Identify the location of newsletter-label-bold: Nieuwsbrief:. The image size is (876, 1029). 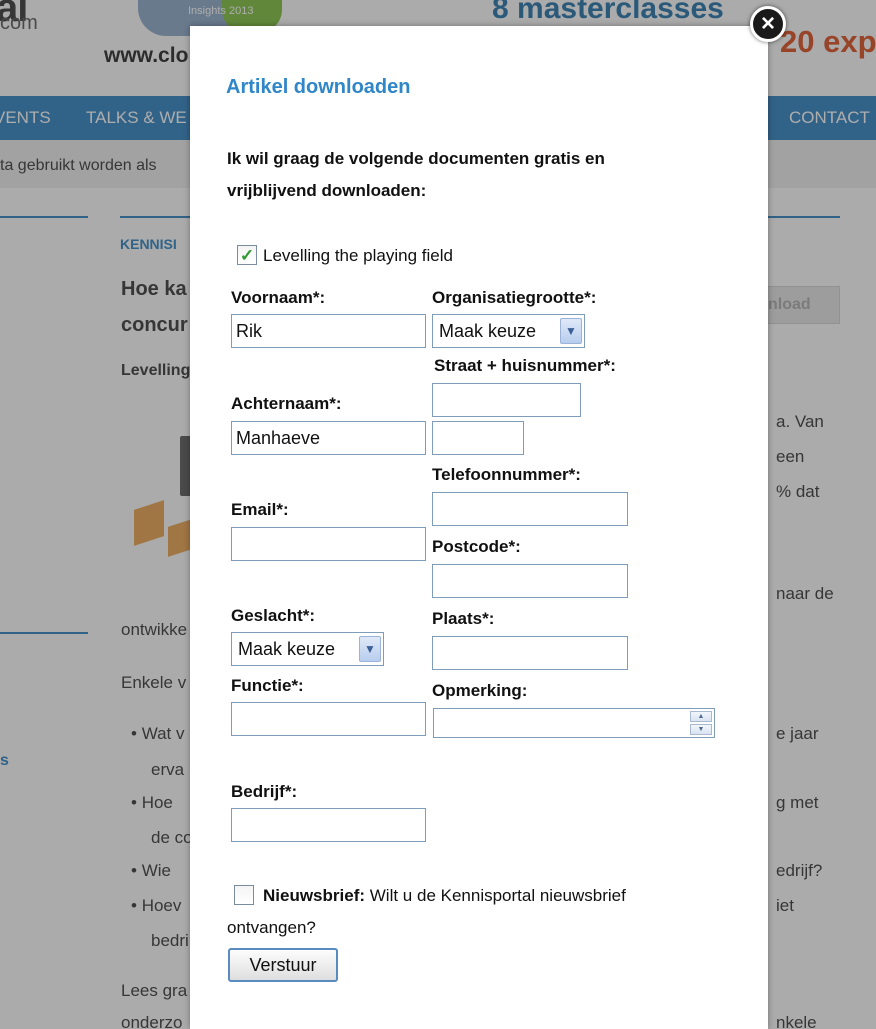
(314, 895).